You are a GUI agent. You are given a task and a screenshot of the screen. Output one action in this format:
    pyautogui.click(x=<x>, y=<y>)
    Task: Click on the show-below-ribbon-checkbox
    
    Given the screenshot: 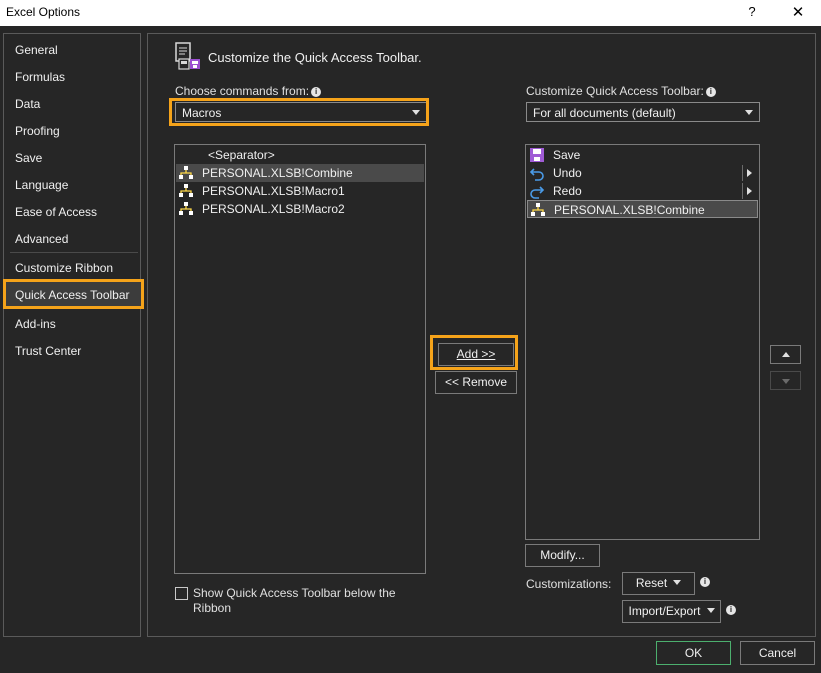 What is the action you would take?
    pyautogui.click(x=181, y=593)
    